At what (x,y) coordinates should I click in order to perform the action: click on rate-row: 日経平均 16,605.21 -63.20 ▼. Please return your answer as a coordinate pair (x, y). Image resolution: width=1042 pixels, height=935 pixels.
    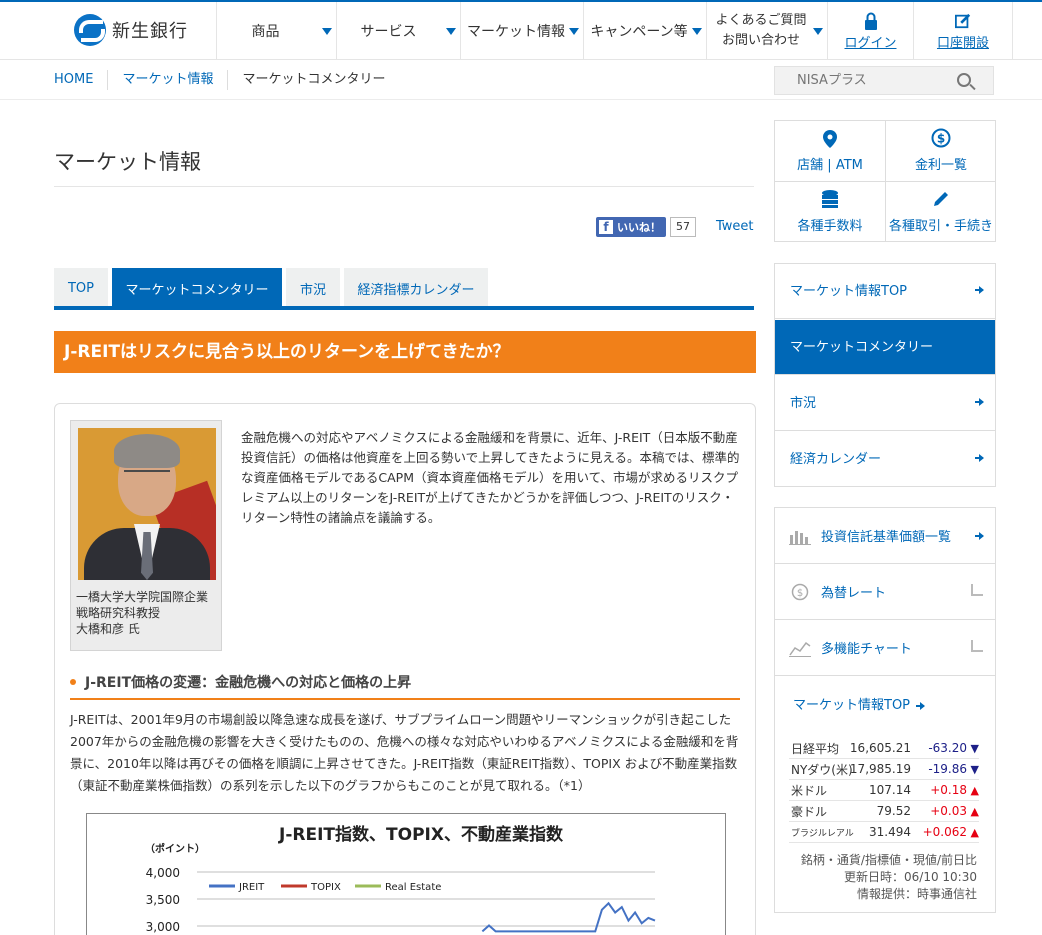
    Looking at the image, I should click on (884, 748).